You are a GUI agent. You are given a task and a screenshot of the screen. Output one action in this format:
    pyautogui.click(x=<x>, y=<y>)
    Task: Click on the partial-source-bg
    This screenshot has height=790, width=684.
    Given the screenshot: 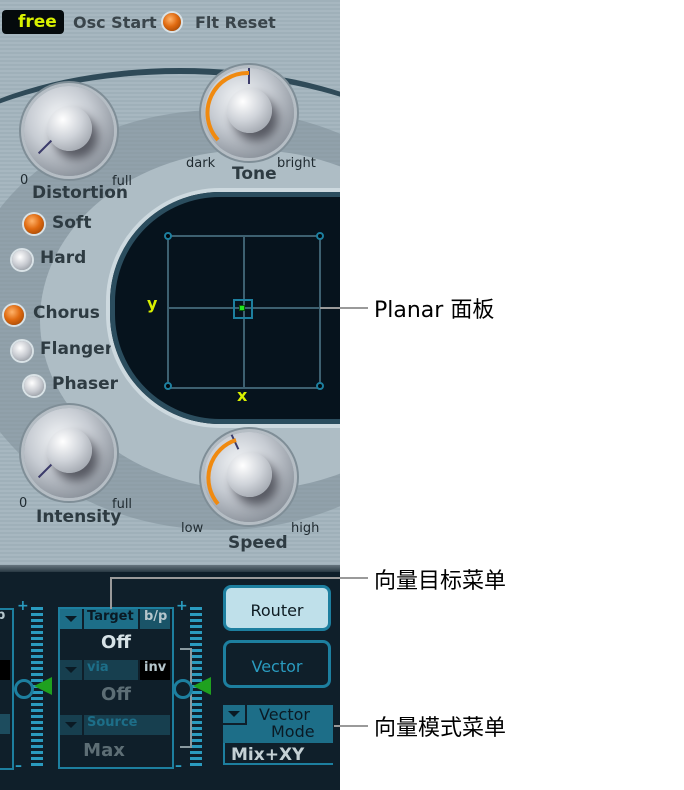 What is the action you would take?
    pyautogui.click(x=5, y=724)
    